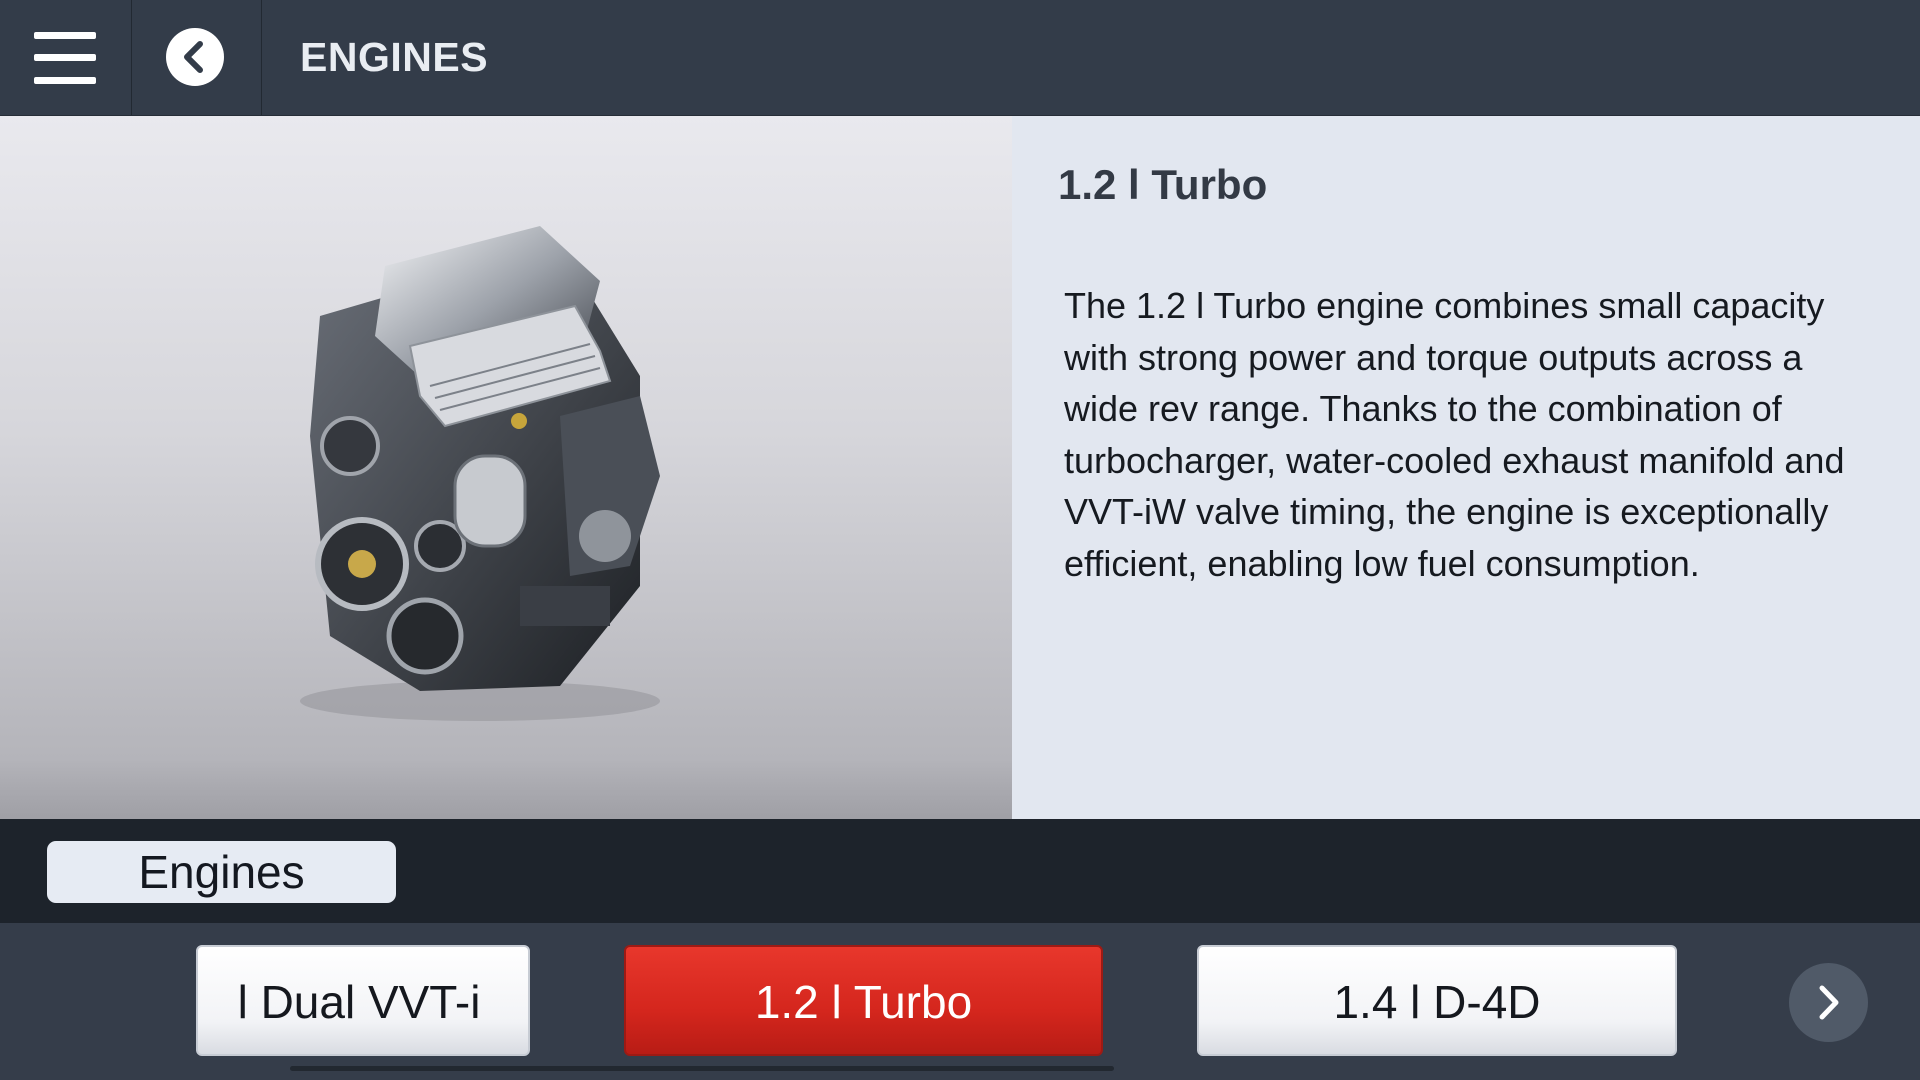 Image resolution: width=1920 pixels, height=1080 pixels. Describe the element at coordinates (863, 1000) in the screenshot. I see `engine-option-12l-turbo: 1.2 l Turbo` at that location.